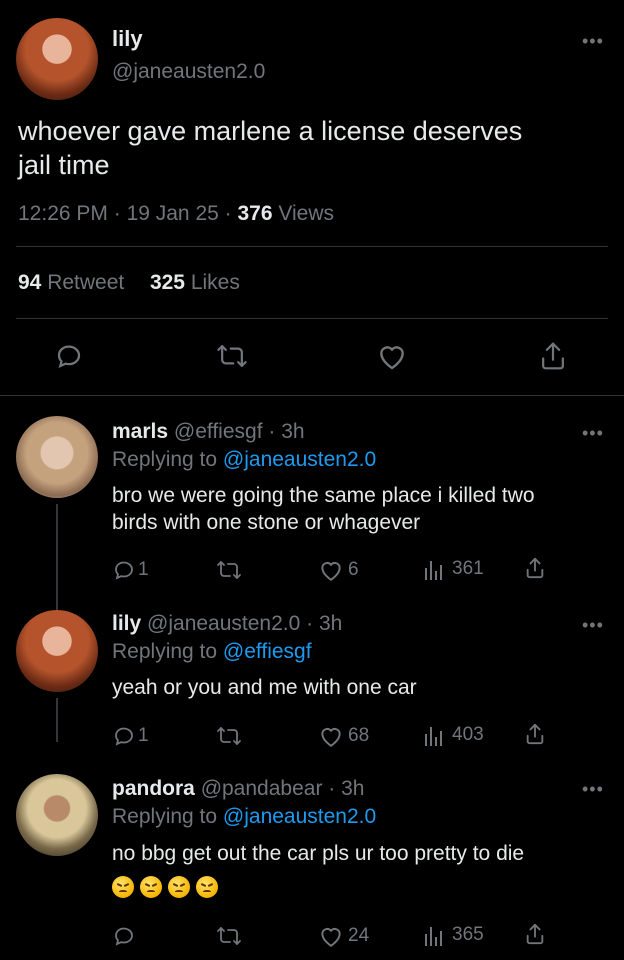 The width and height of the screenshot is (624, 960). I want to click on section-divider, so click(312, 395).